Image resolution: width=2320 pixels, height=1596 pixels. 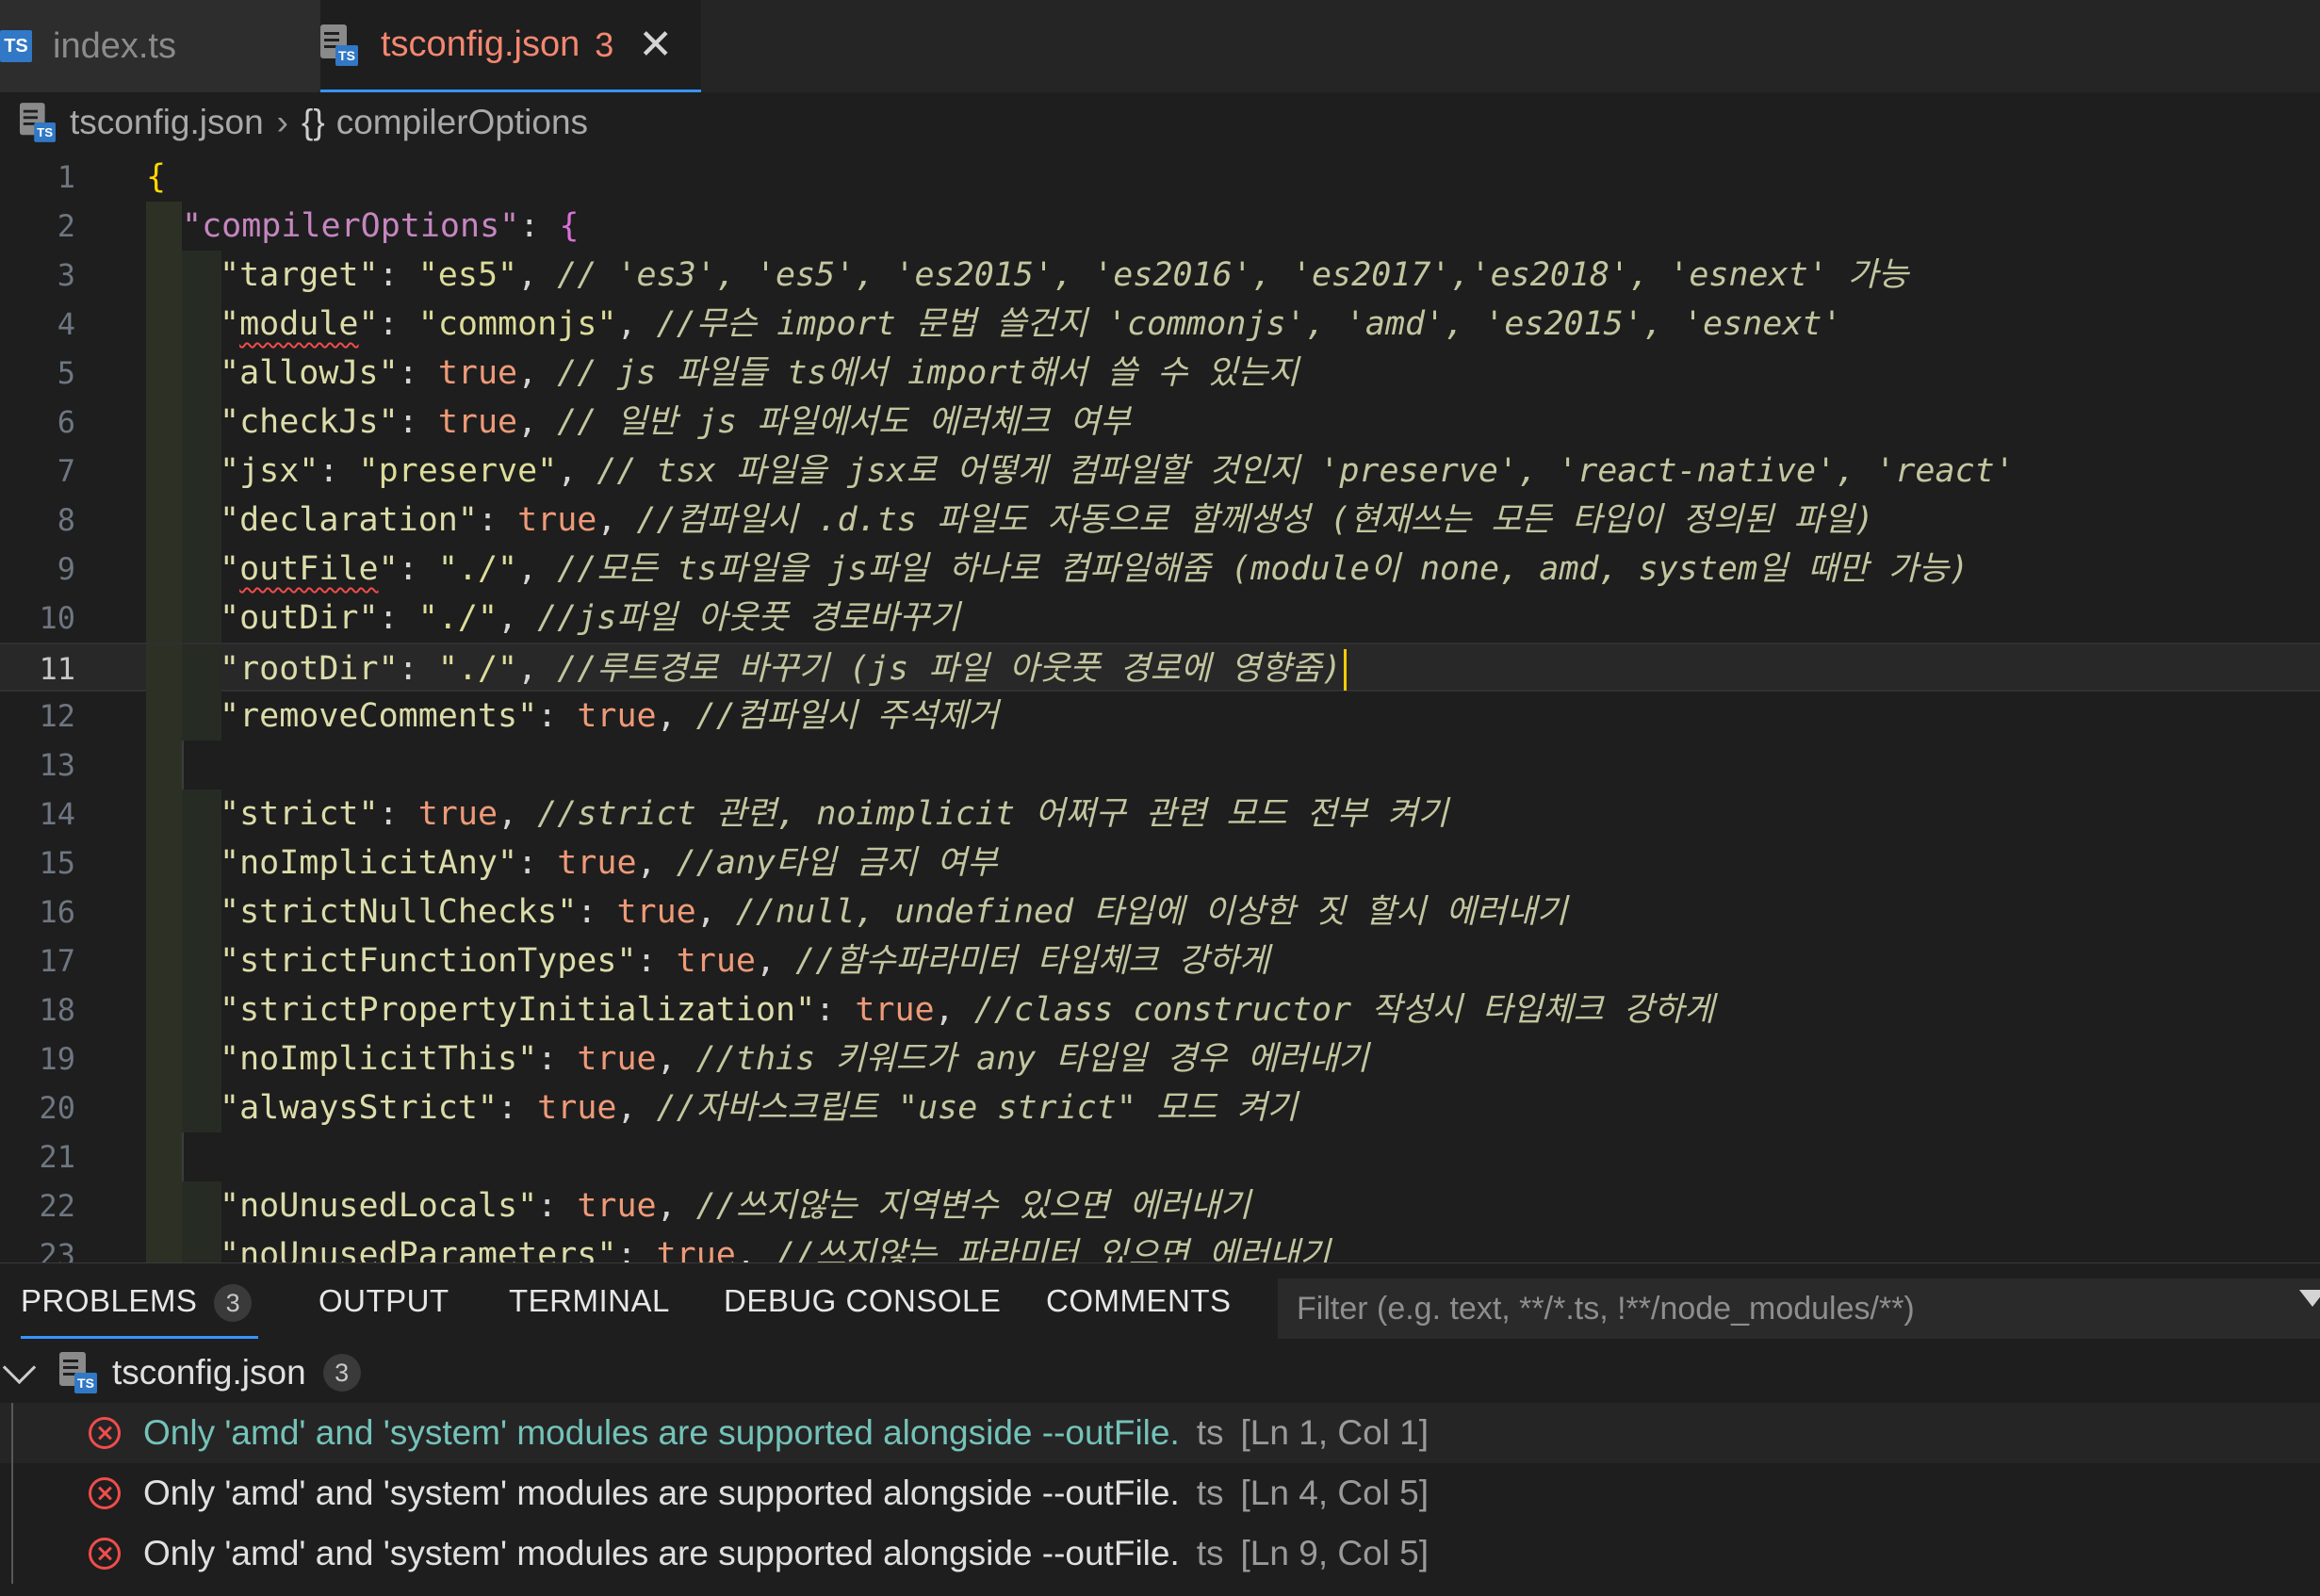 What do you see at coordinates (66, 275) in the screenshot?
I see `line-number: 3` at bounding box center [66, 275].